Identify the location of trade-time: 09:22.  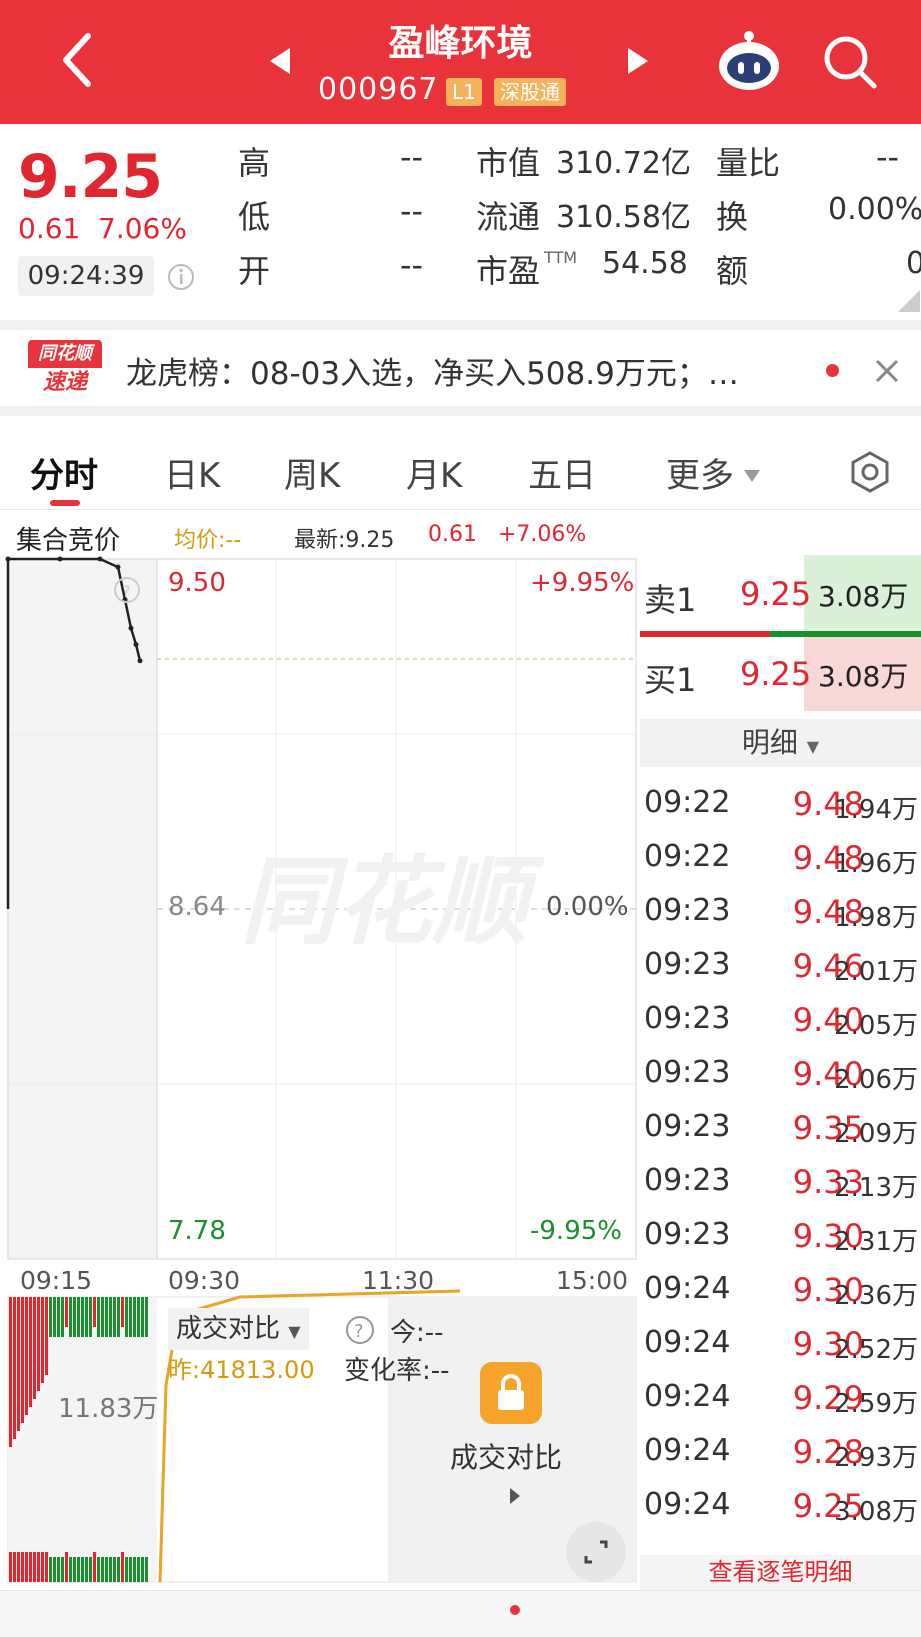
(687, 856).